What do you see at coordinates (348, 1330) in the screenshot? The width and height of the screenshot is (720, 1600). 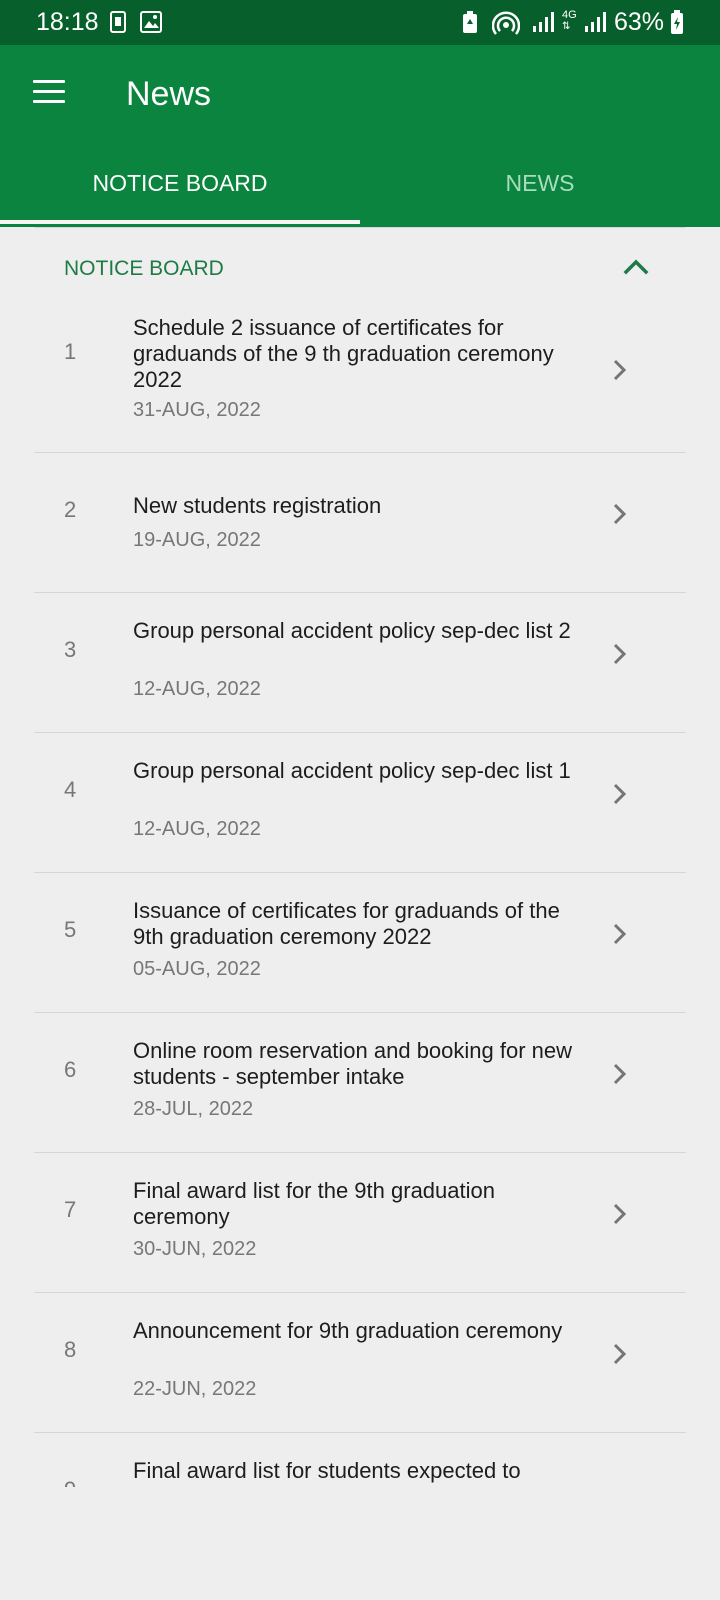 I see `item-title: Announcement for 9th graduation ceremony` at bounding box center [348, 1330].